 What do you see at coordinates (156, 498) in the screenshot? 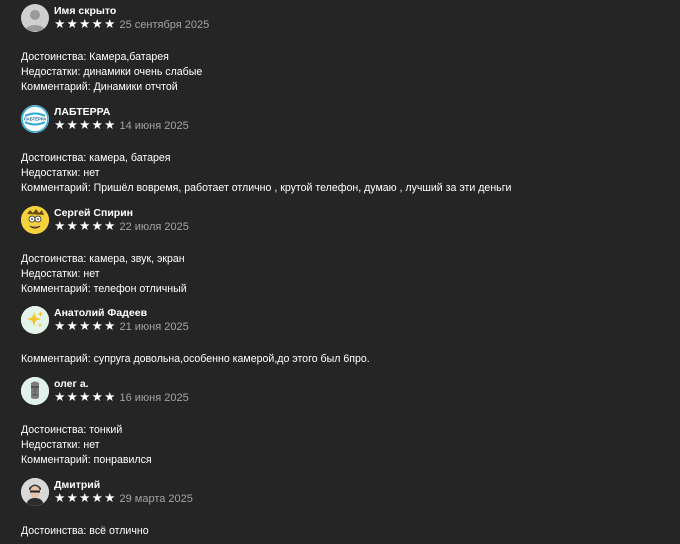
I see `review-date: 29 марта 2025` at bounding box center [156, 498].